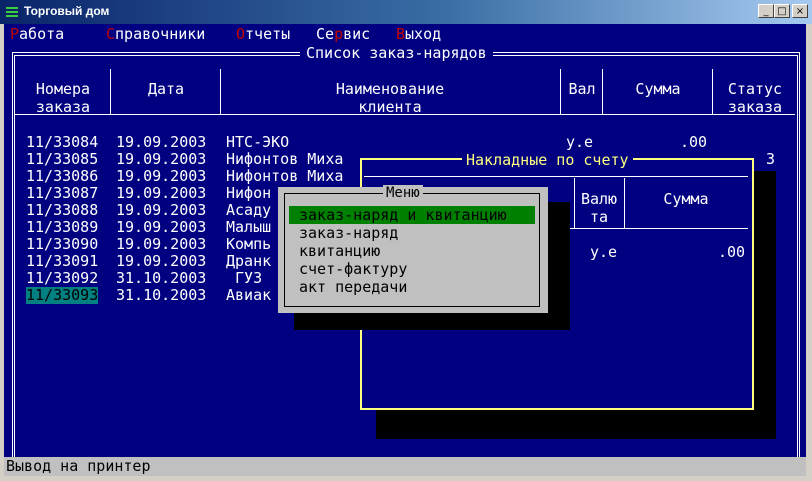 This screenshot has width=812, height=481. What do you see at coordinates (418, 34) in the screenshot?
I see `menu-exit: Выход` at bounding box center [418, 34].